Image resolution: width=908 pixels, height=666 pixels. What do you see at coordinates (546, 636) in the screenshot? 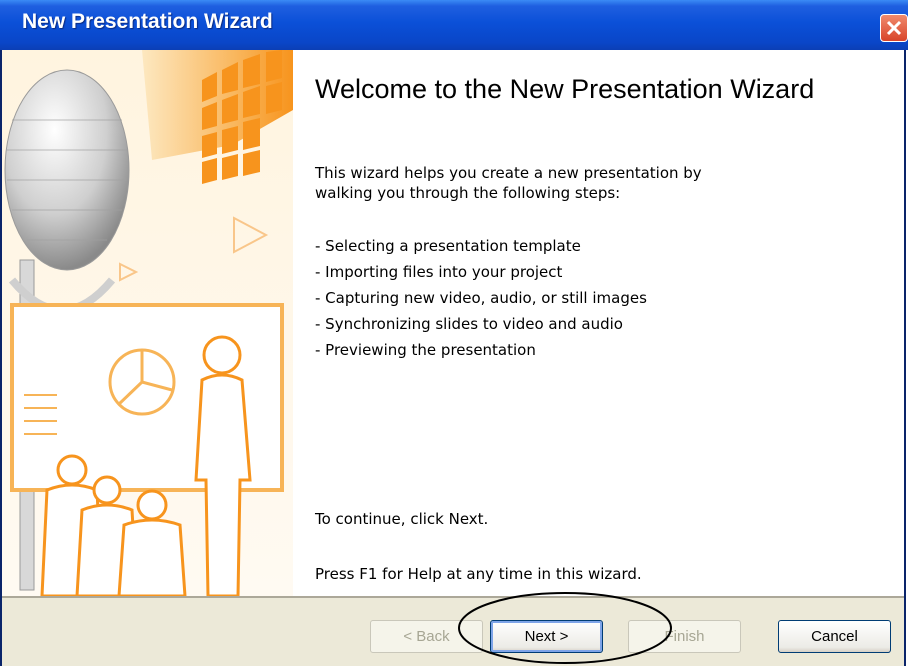
I see `next-button: Next >` at bounding box center [546, 636].